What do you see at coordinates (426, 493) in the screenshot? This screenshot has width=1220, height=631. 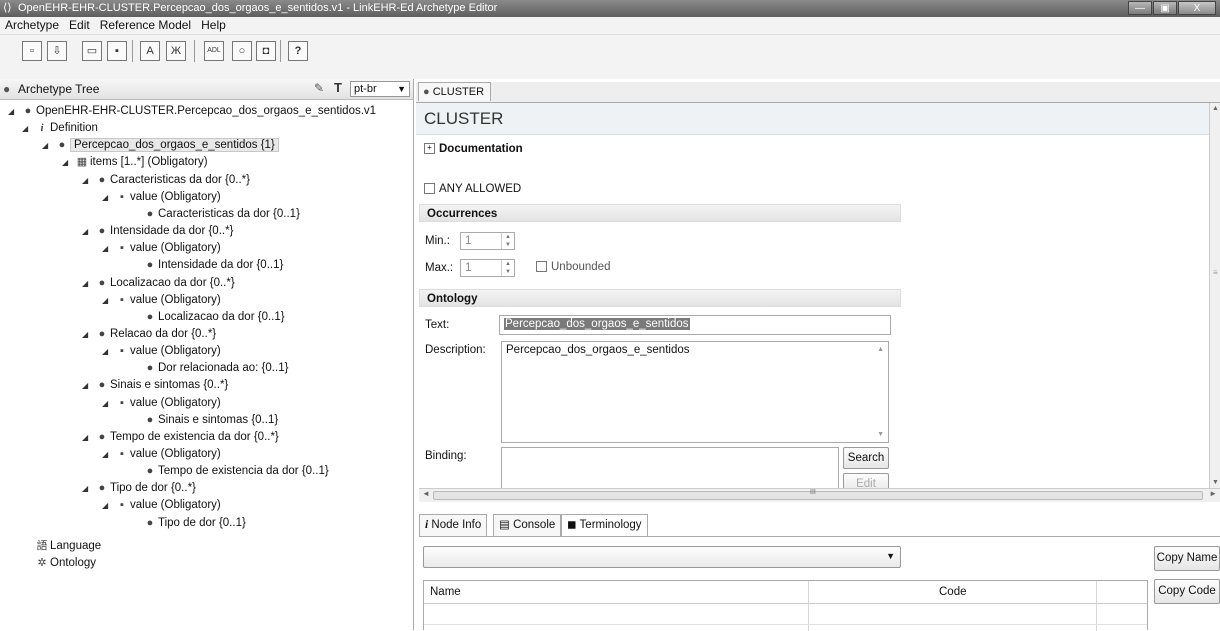 I see `scroll-left-icon: ◄` at bounding box center [426, 493].